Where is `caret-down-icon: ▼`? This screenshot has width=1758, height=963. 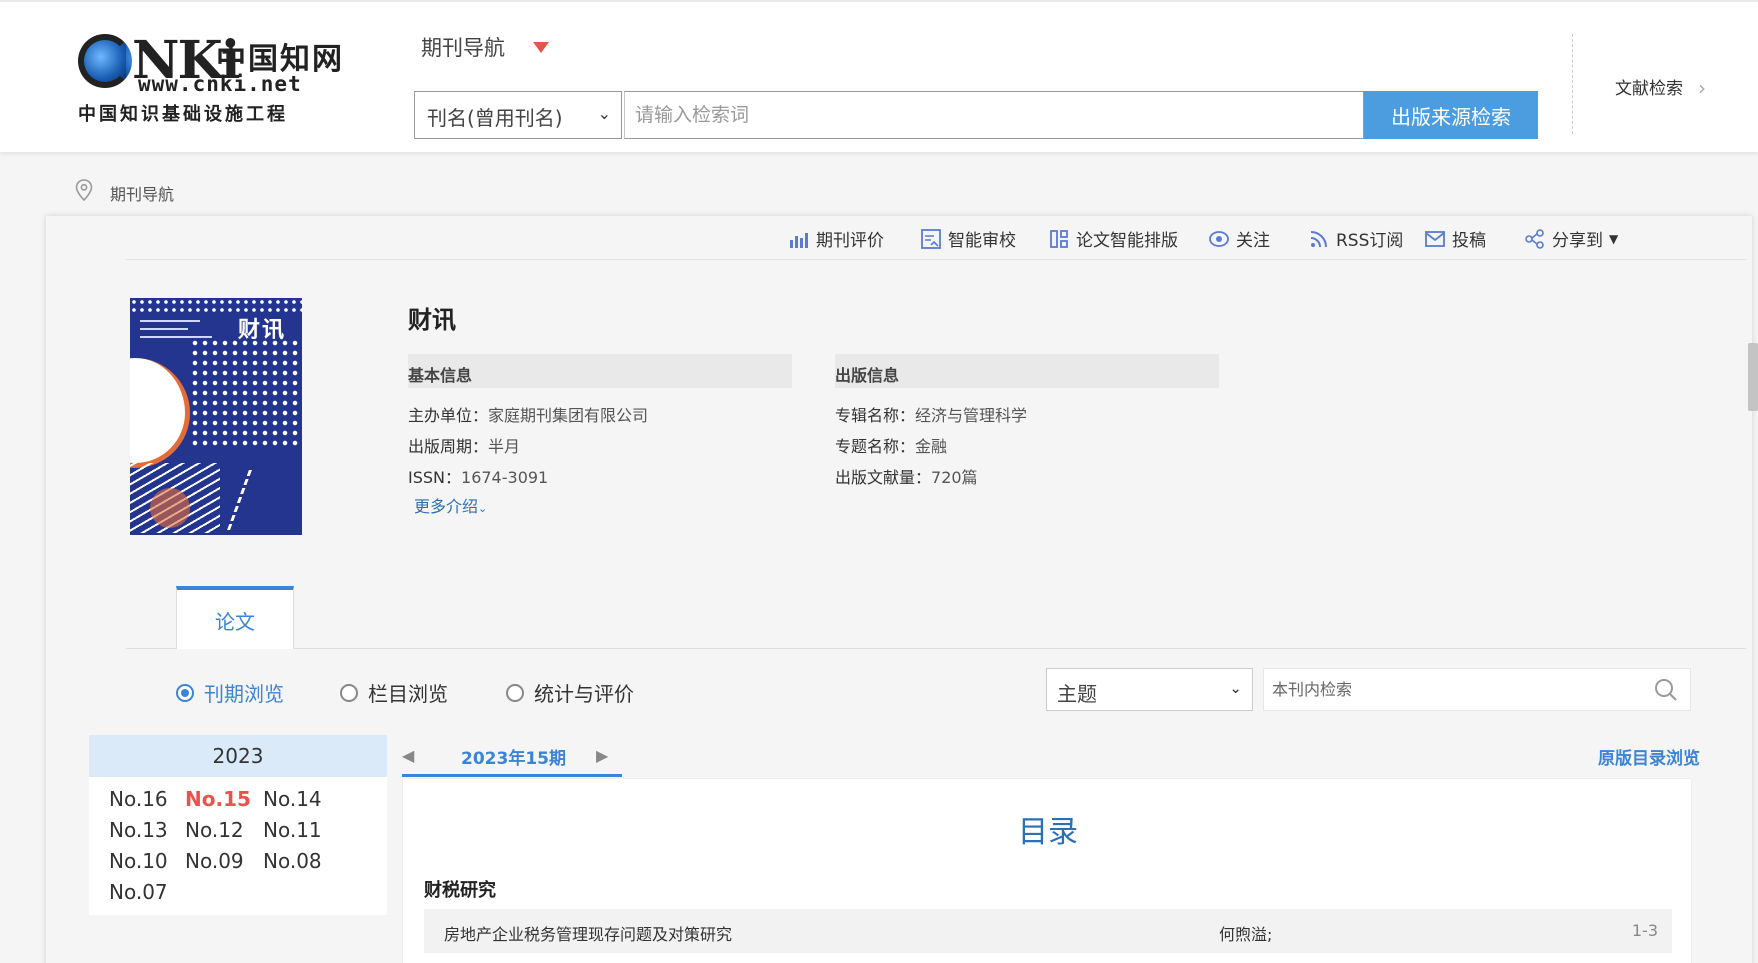 caret-down-icon: ▼ is located at coordinates (1614, 238).